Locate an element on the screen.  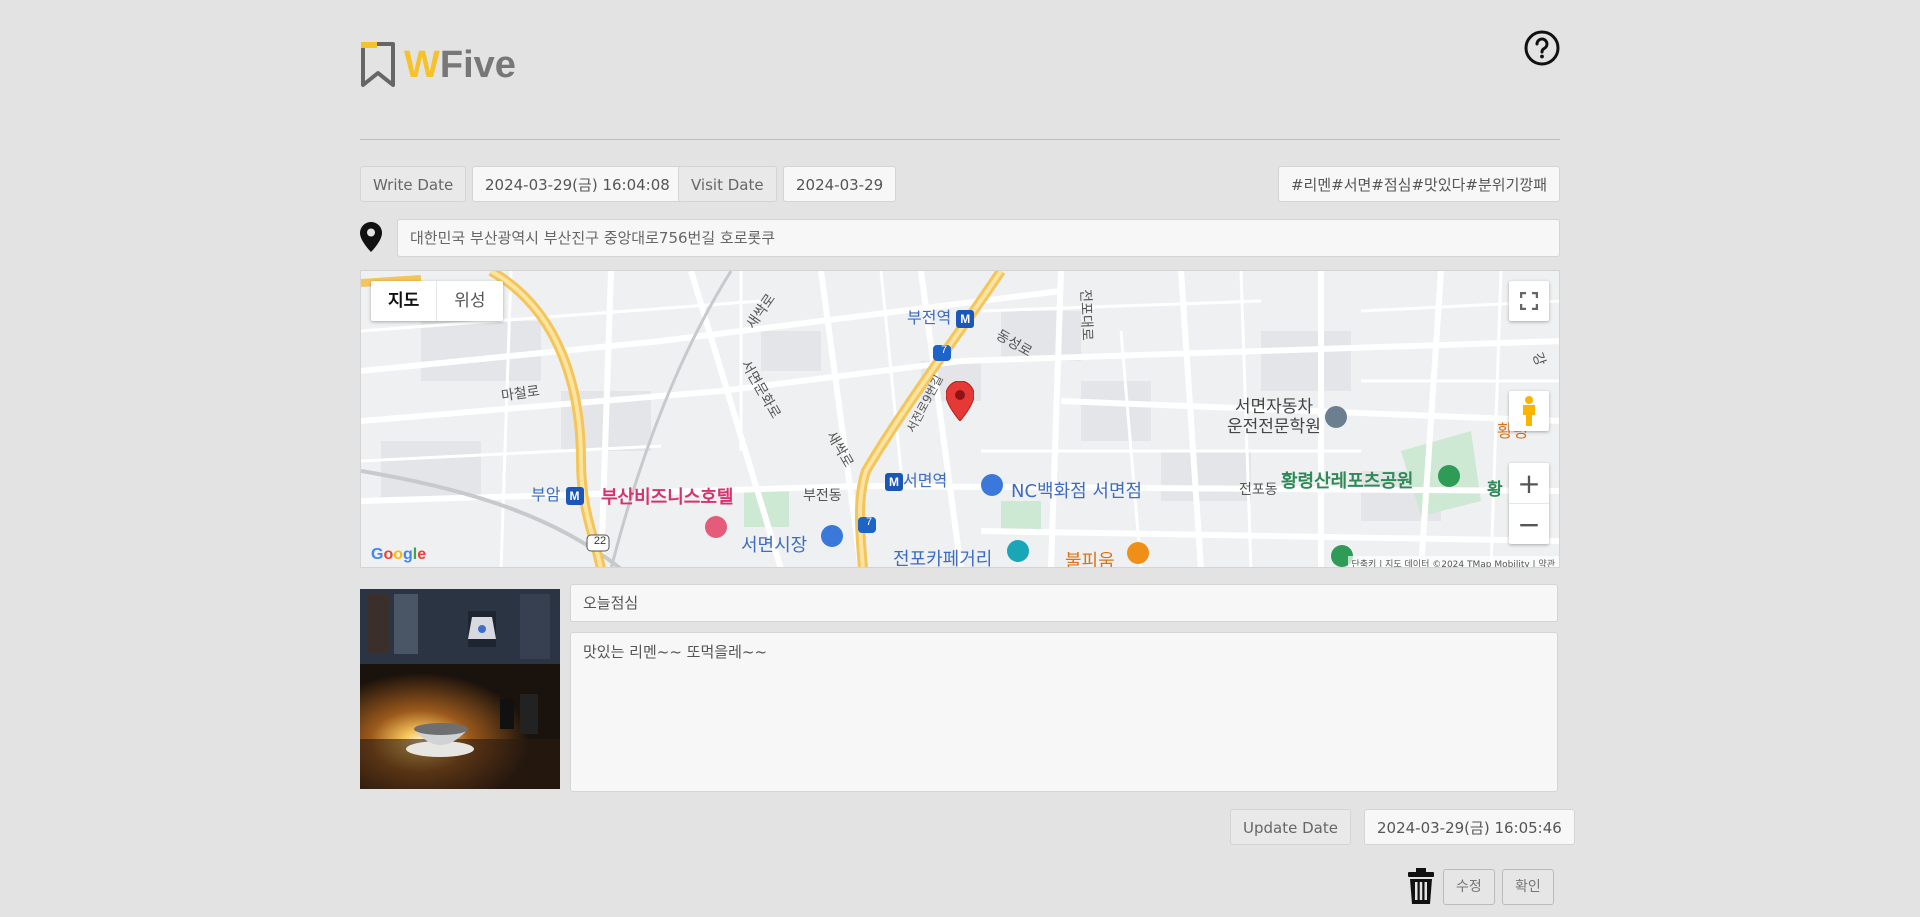
map-label-busan-business-hotel: 부산비즈니스호텔 is located at coordinates (667, 497).